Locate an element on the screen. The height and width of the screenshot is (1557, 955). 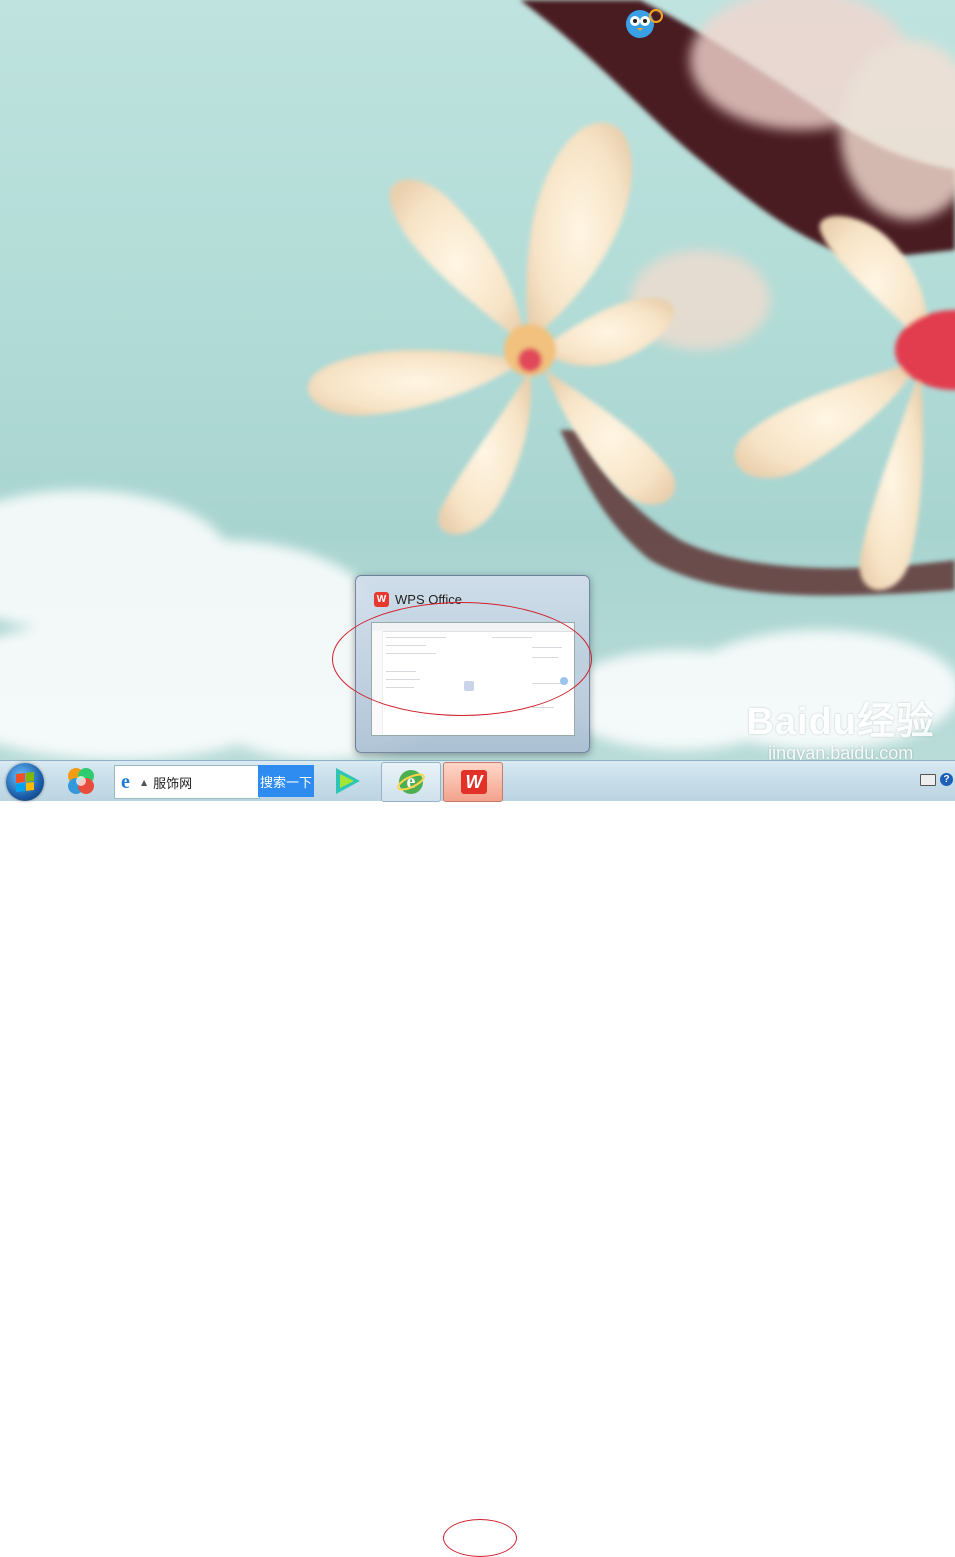
mascot-icon is located at coordinates (644, 23).